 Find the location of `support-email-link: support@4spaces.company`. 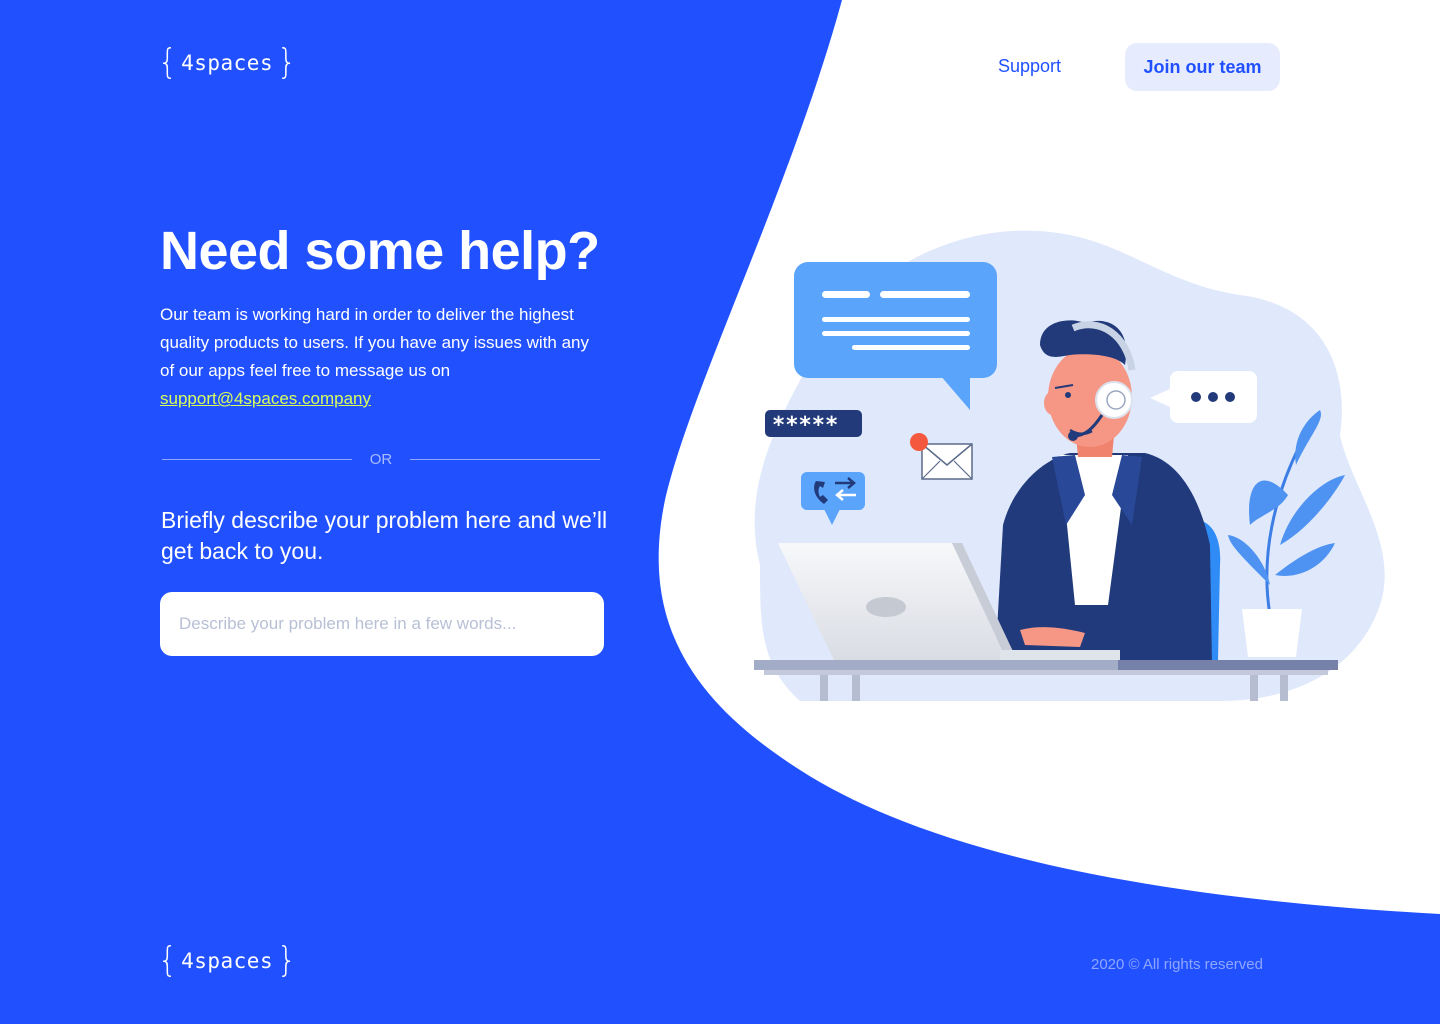

support-email-link: support@4spaces.company is located at coordinates (265, 398).